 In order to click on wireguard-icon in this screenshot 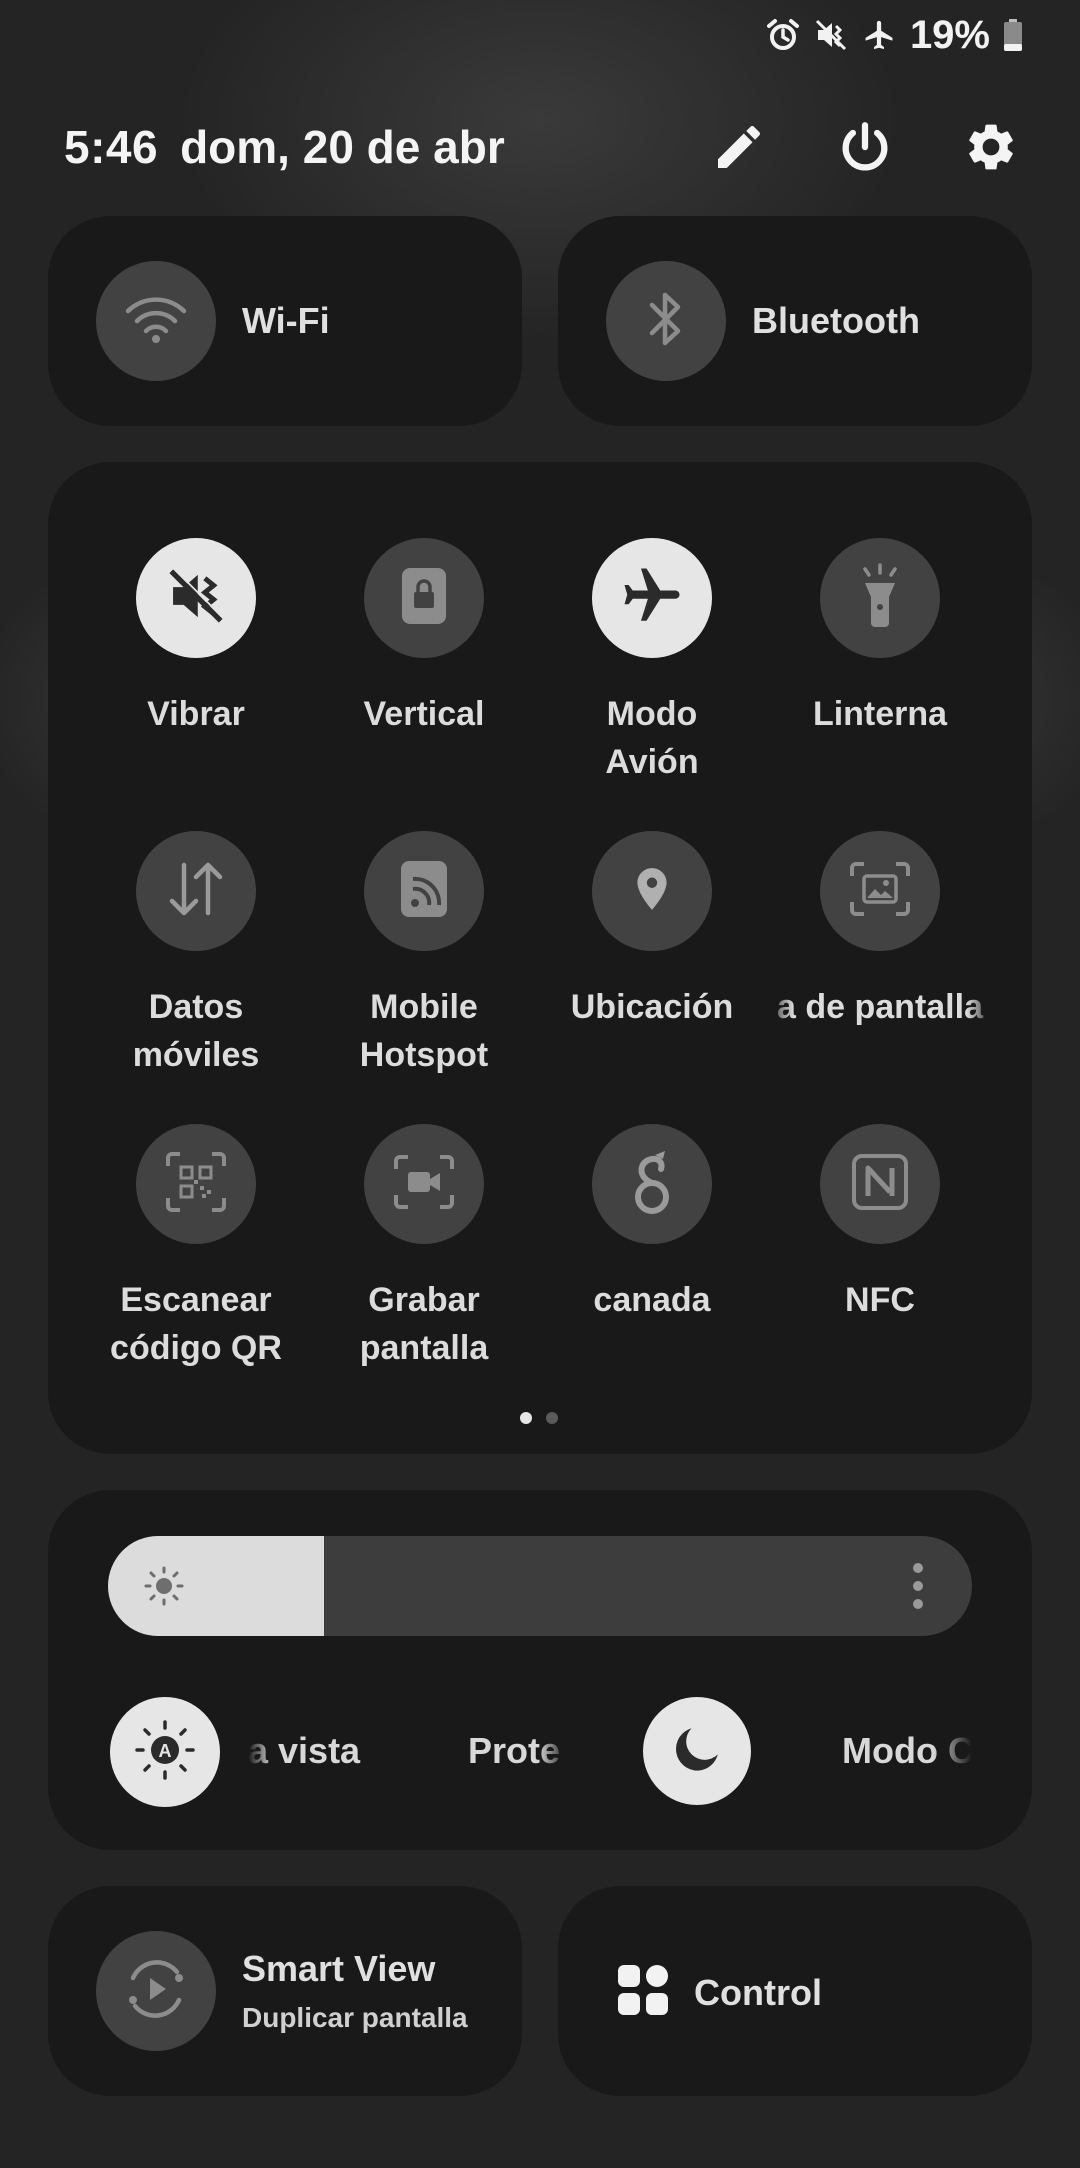, I will do `click(652, 1184)`.